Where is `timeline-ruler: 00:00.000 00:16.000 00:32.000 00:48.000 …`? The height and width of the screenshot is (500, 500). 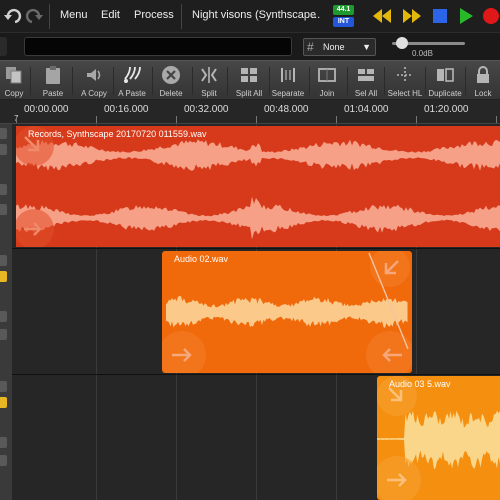
timeline-ruler: 00:00.000 00:16.000 00:32.000 00:48.000 … is located at coordinates (250, 112).